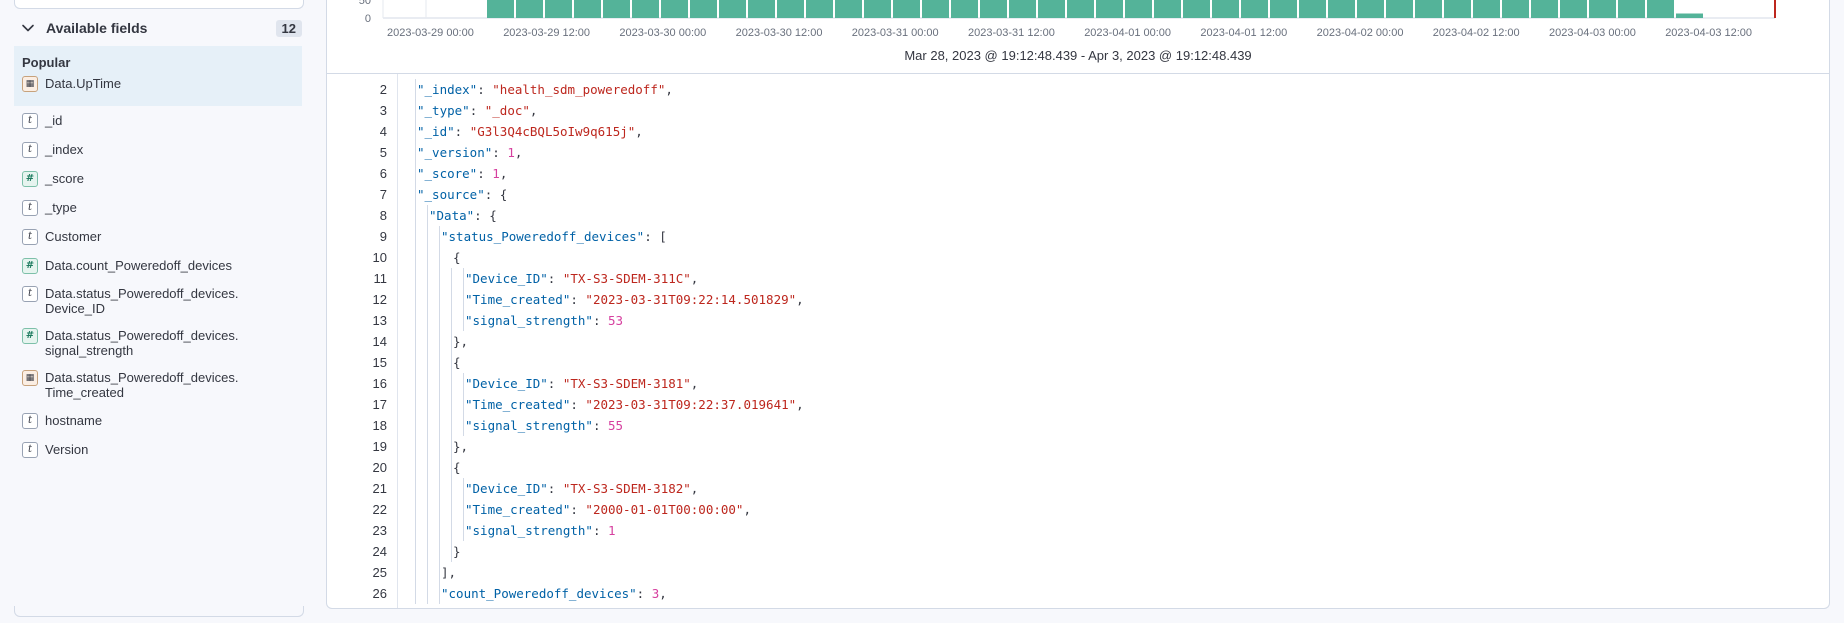 The width and height of the screenshot is (1844, 623). I want to click on field-item: # _score, so click(53, 179).